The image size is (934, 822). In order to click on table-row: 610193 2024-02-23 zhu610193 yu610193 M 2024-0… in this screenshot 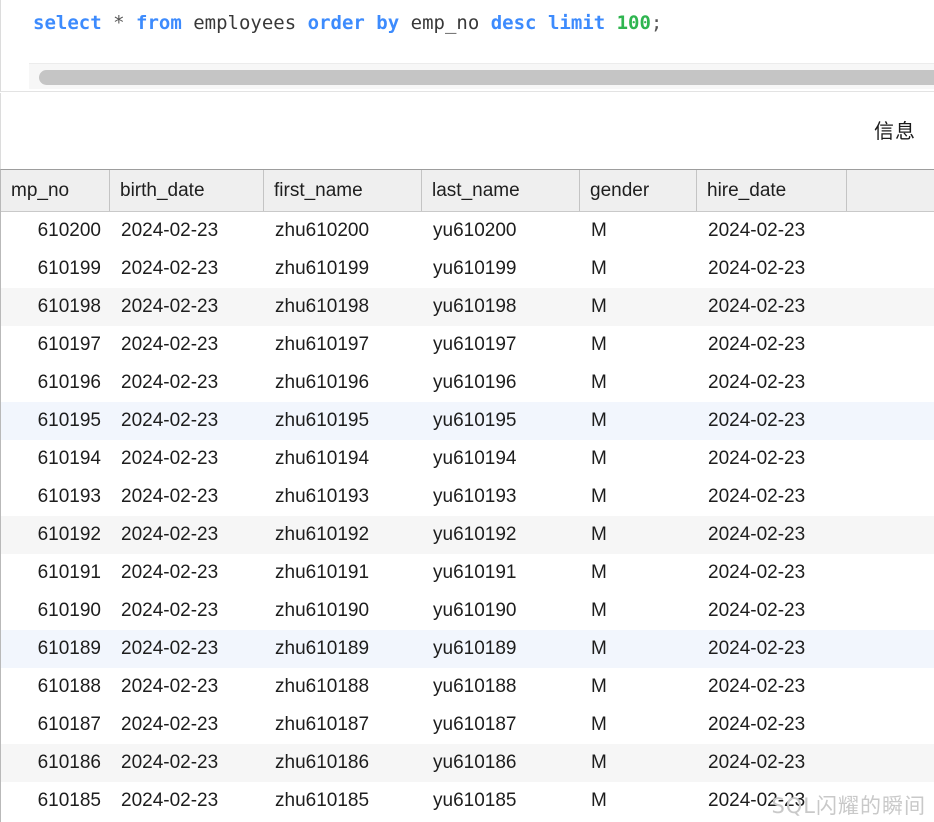, I will do `click(467, 497)`.